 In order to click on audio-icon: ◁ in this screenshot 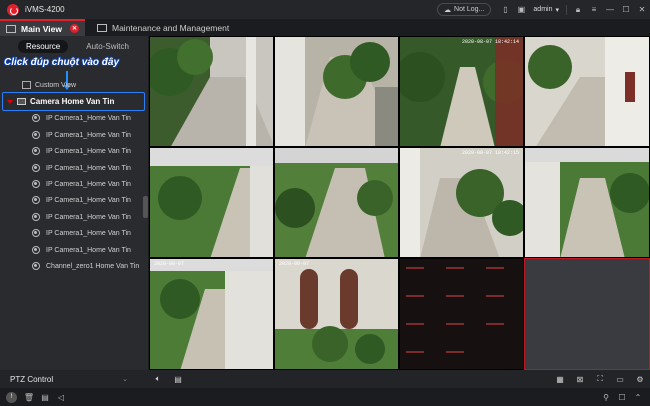, I will do `click(61, 397)`.